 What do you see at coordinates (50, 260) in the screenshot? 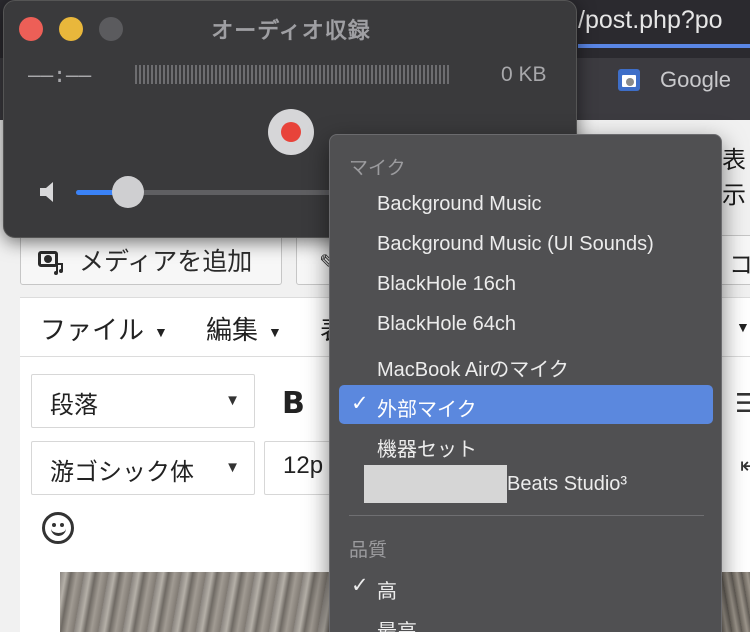
I see `media-camera-music-icon` at bounding box center [50, 260].